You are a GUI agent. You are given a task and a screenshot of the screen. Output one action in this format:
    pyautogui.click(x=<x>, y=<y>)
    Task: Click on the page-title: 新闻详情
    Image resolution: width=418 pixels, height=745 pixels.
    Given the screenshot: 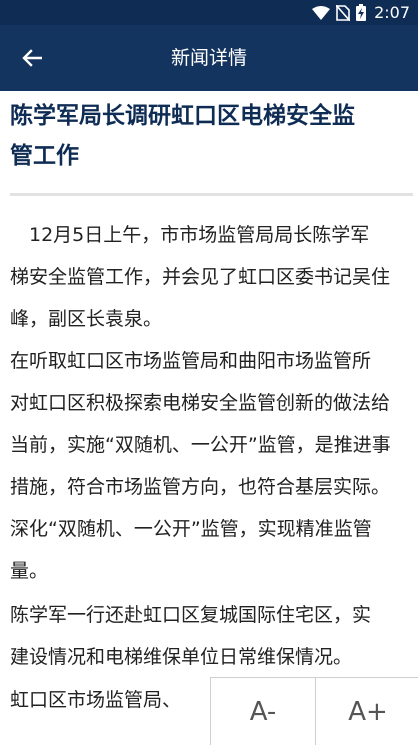 What is the action you would take?
    pyautogui.click(x=208, y=58)
    